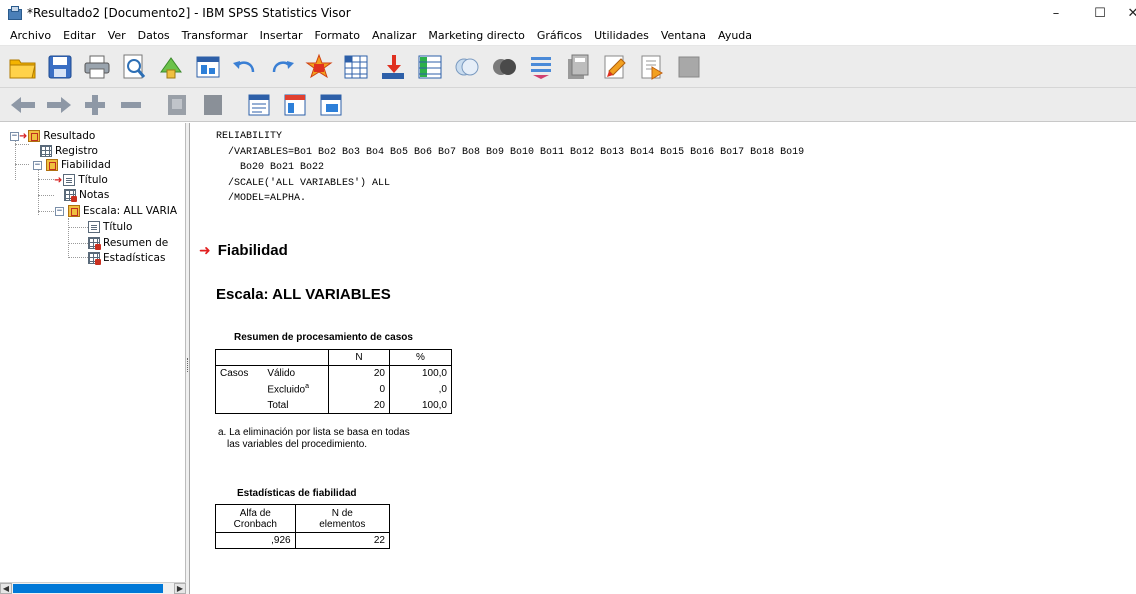  I want to click on export-icon, so click(171, 67).